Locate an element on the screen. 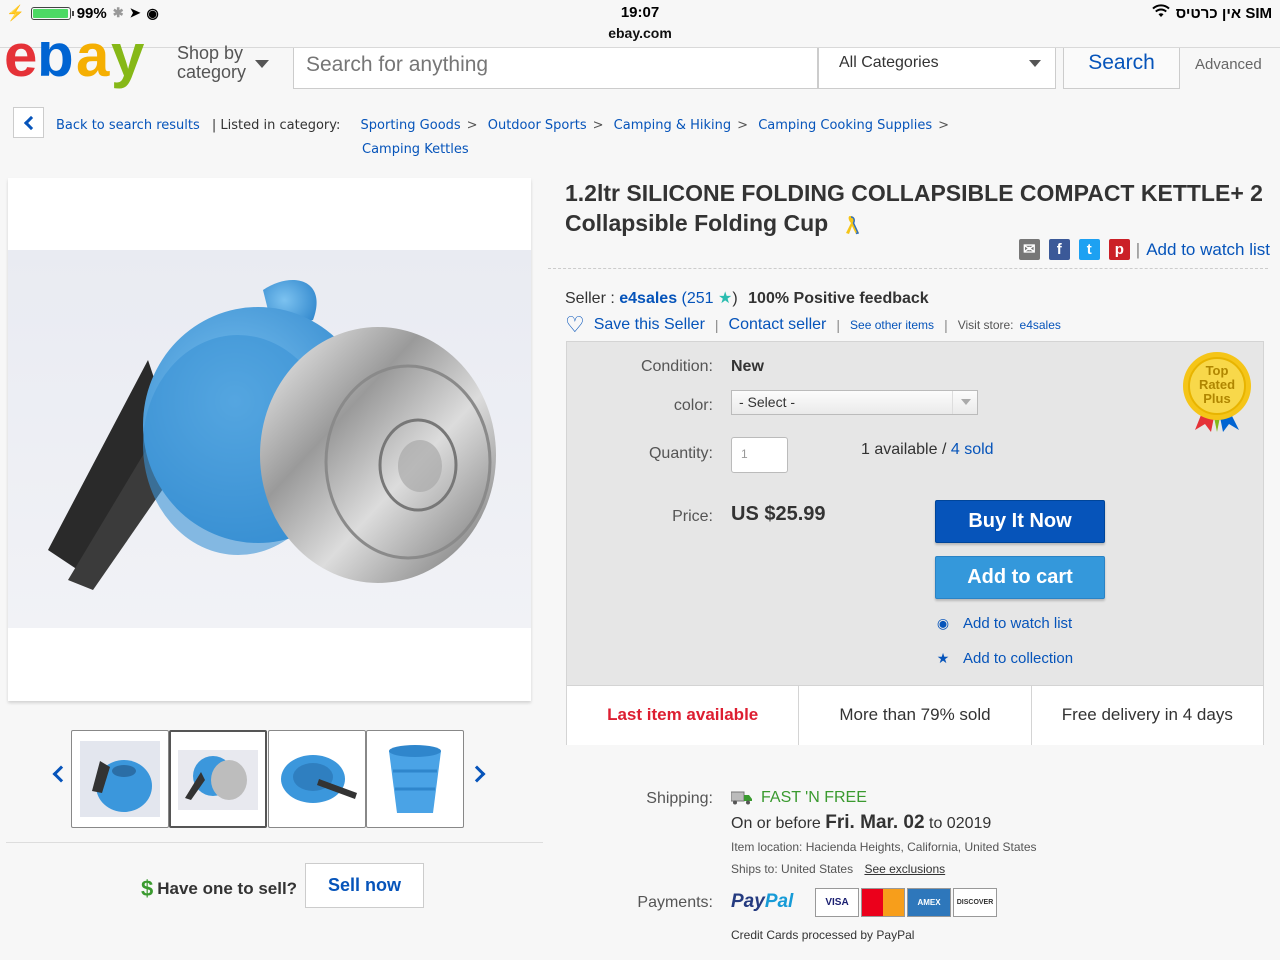 The width and height of the screenshot is (1280, 960). paypal-logo: PayPal is located at coordinates (762, 902).